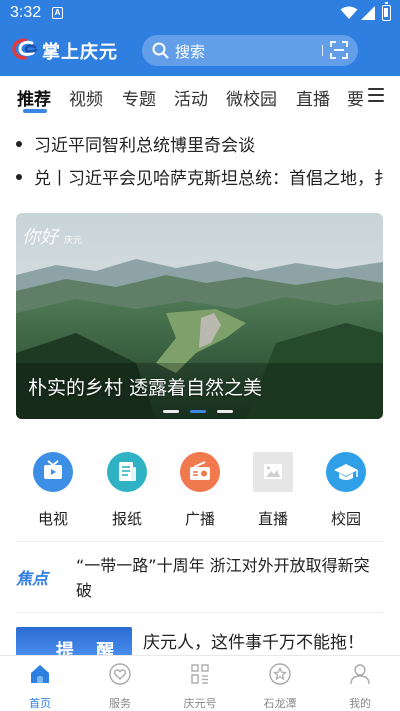 The image size is (400, 711). I want to click on quick-link-radio: 广播, so click(200, 490).